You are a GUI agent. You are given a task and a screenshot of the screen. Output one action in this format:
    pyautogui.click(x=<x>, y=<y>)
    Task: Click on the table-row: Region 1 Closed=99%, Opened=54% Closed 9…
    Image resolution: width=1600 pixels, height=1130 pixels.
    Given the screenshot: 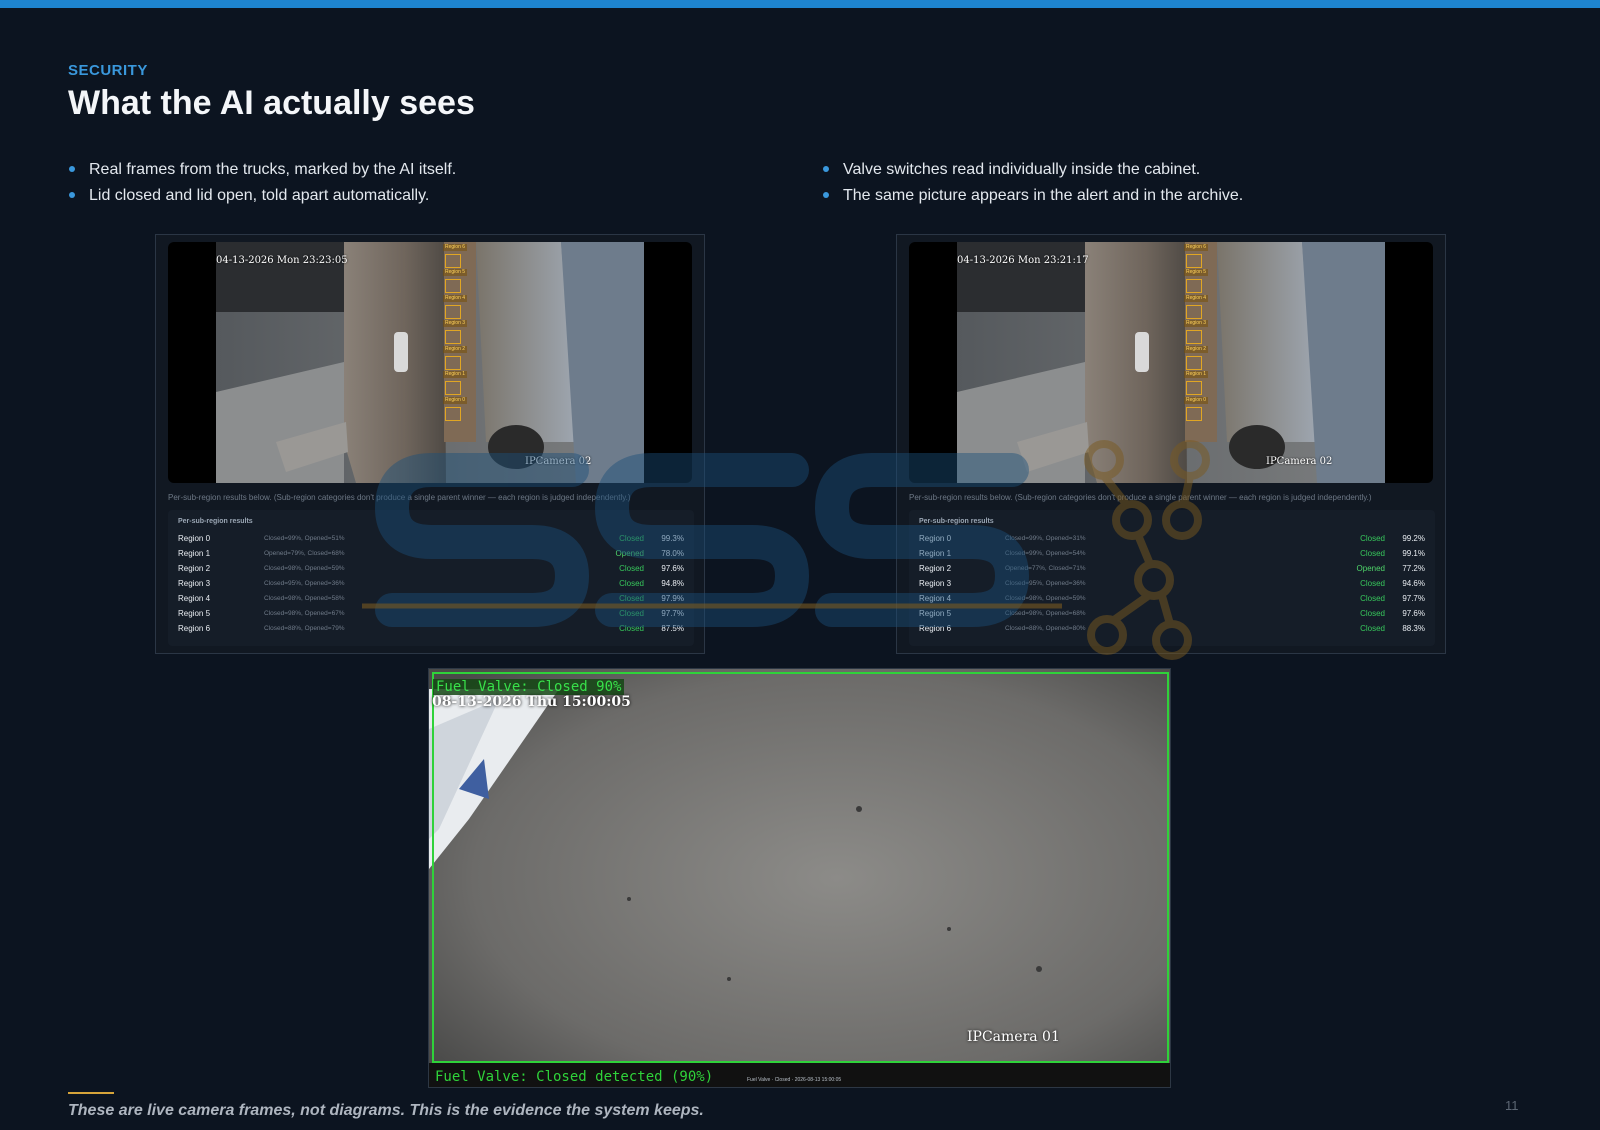 What is the action you would take?
    pyautogui.click(x=1172, y=556)
    